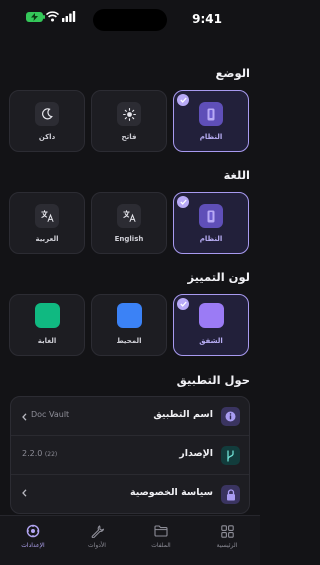  What do you see at coordinates (211, 341) in the screenshot?
I see `accent-option-label: الشفق` at bounding box center [211, 341].